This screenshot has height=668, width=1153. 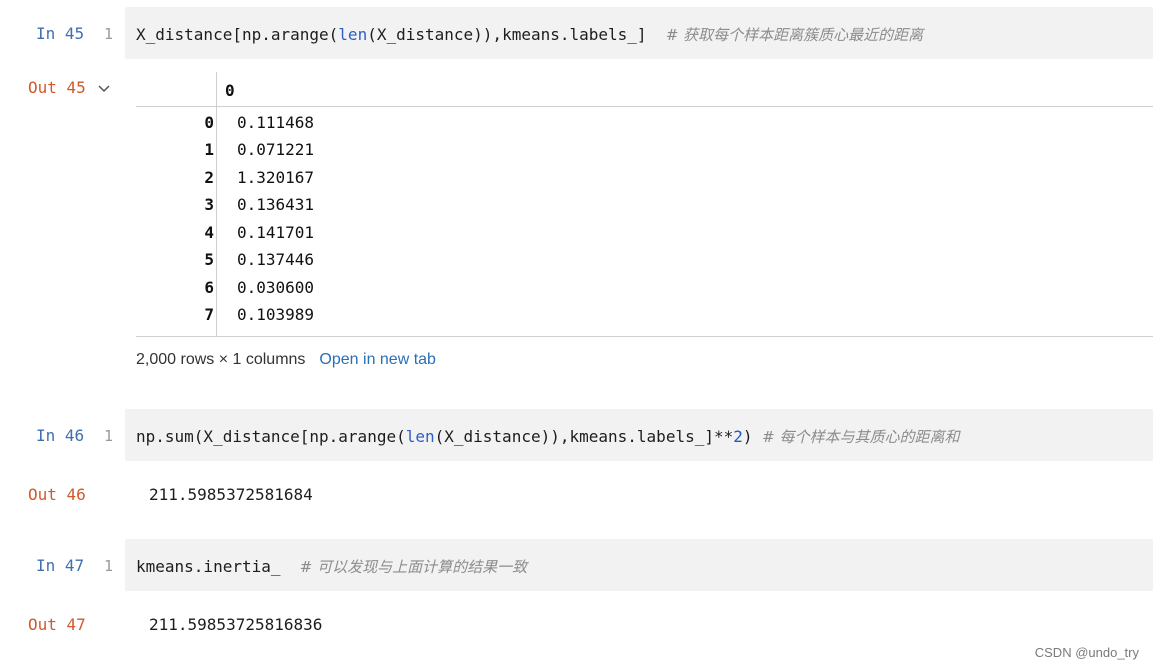 What do you see at coordinates (336, 152) in the screenshot?
I see `table-row: 1 0.071221` at bounding box center [336, 152].